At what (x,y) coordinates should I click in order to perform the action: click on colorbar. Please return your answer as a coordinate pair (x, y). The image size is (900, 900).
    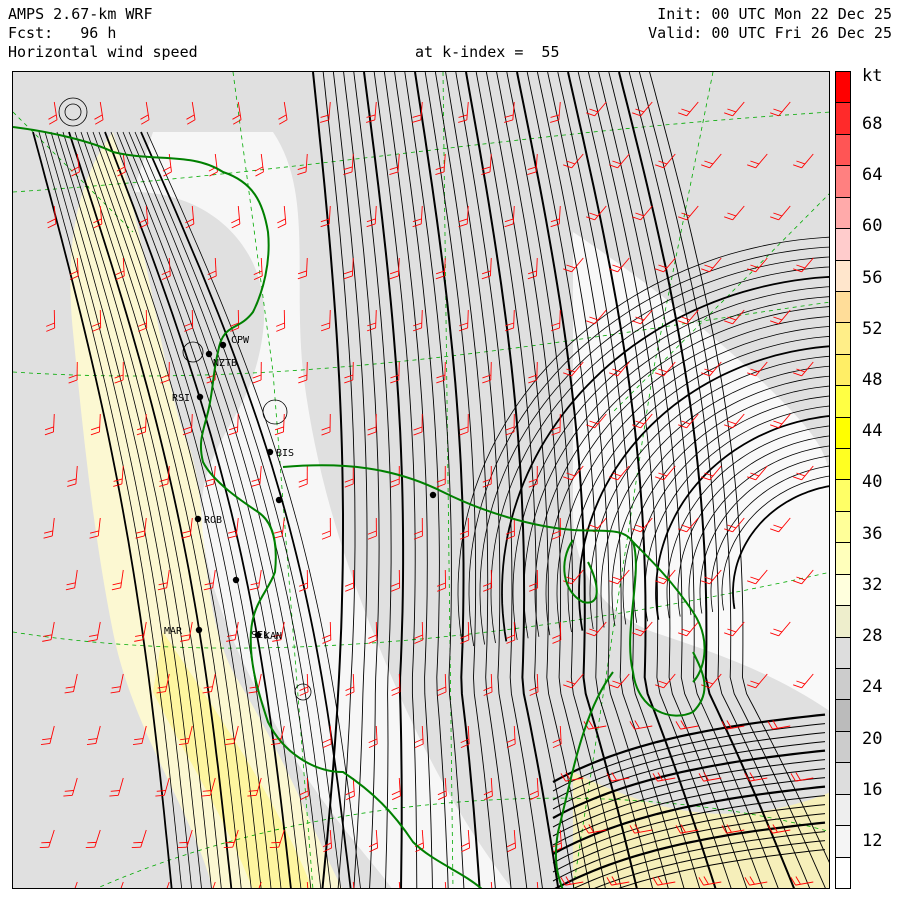
    Looking at the image, I should click on (843, 480).